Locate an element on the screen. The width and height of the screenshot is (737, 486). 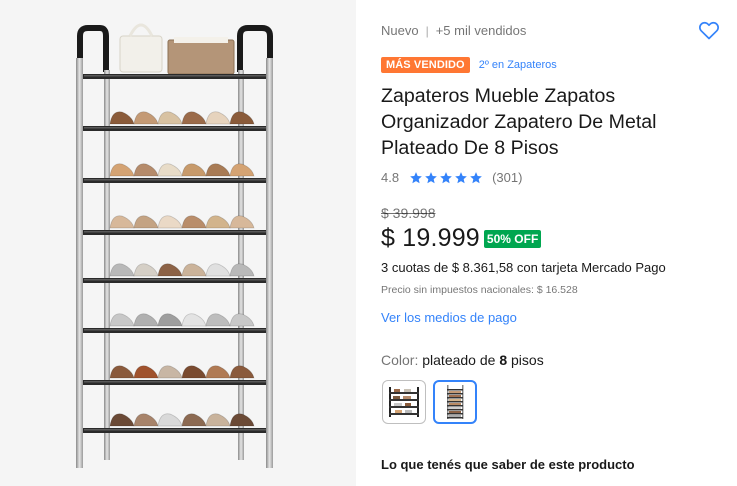
rating-value: 4.8 is located at coordinates (390, 177).